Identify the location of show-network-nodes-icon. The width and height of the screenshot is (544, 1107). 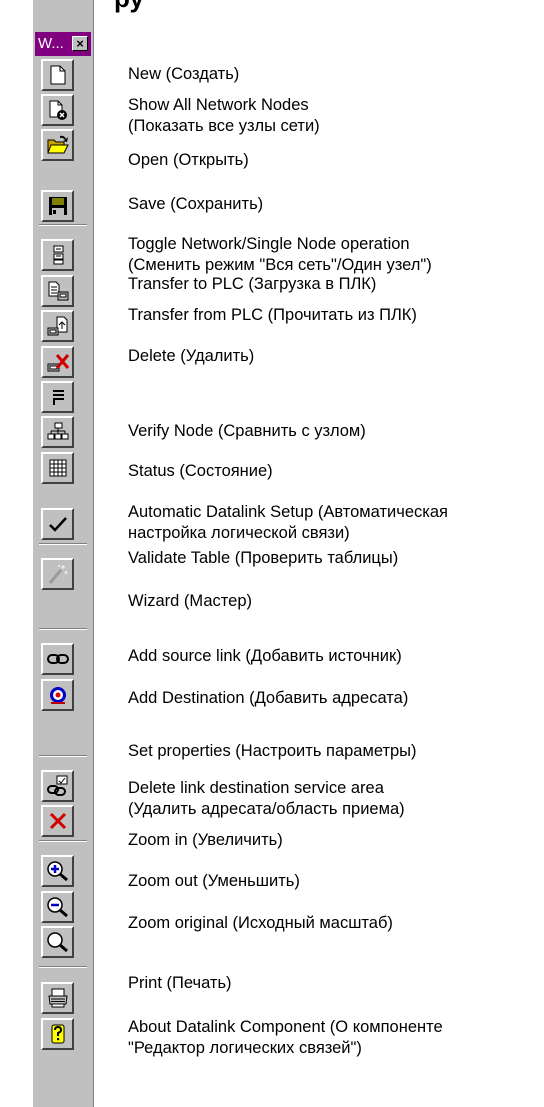
(58, 110).